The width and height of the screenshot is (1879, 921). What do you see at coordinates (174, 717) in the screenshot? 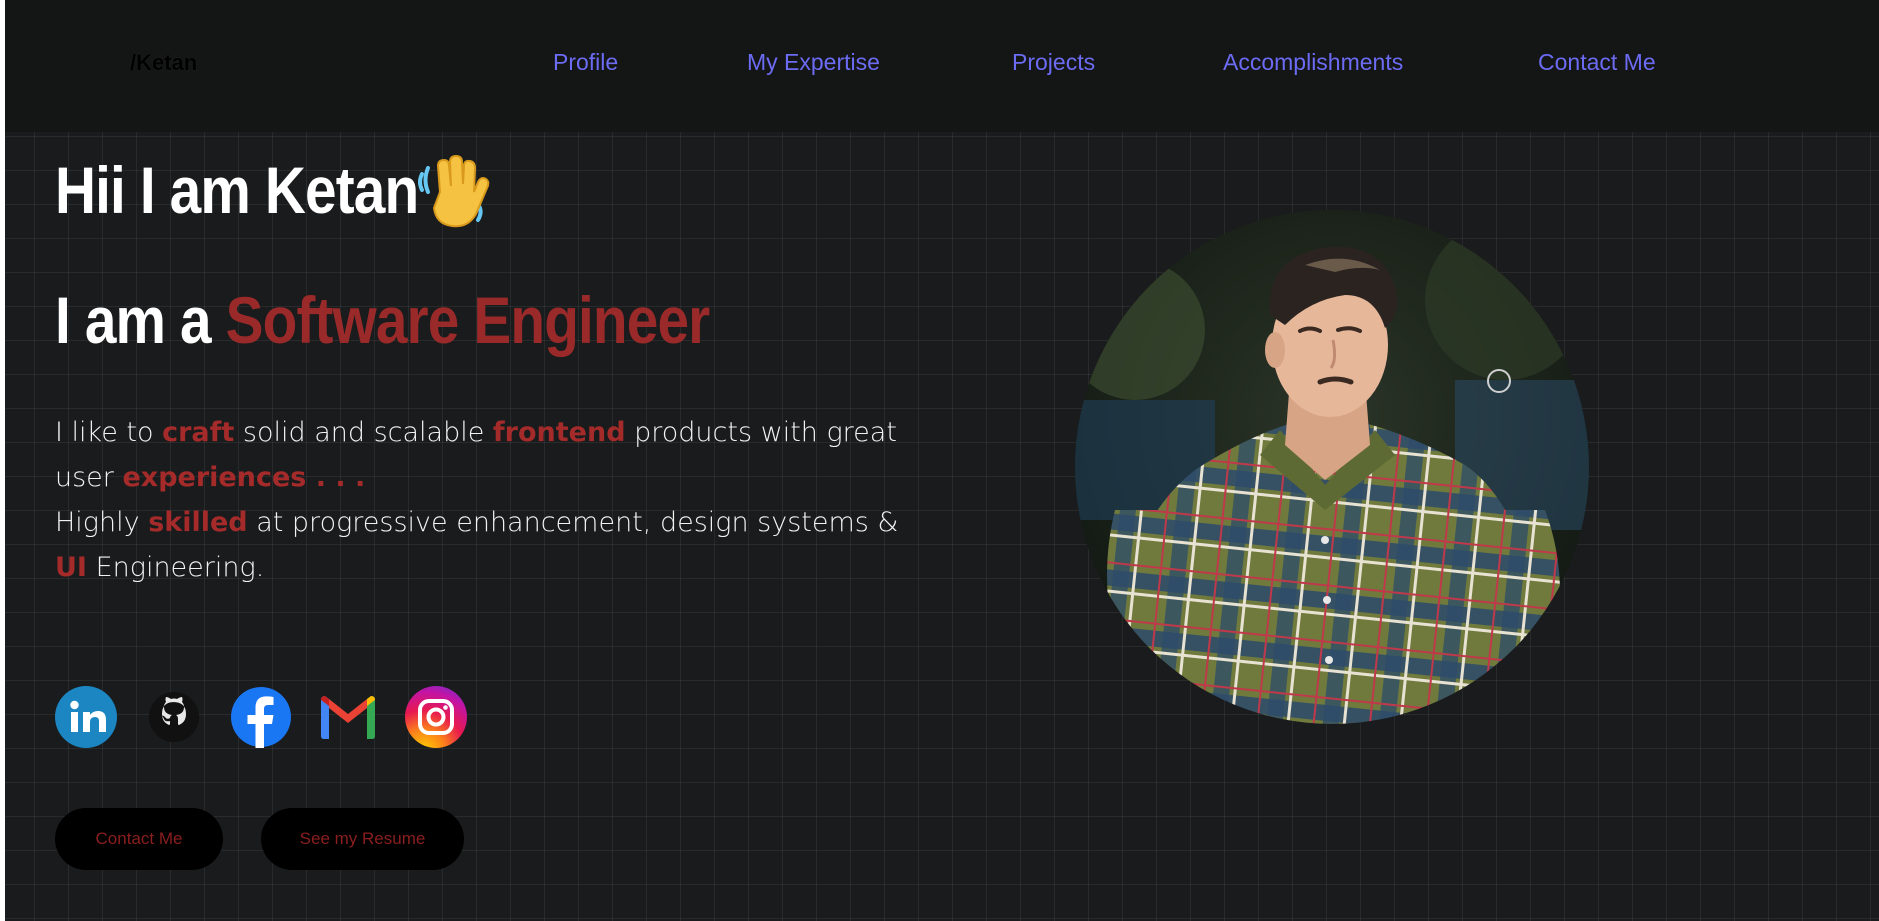
I see `github-icon` at bounding box center [174, 717].